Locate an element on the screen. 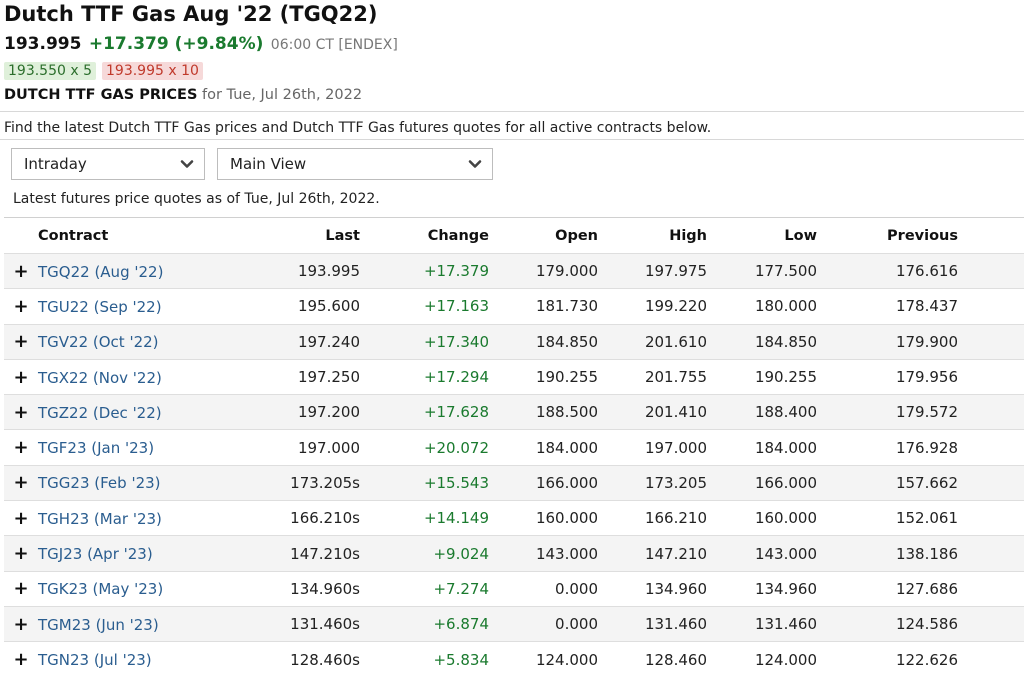 The height and width of the screenshot is (680, 1024). cell-previous: 152.061 is located at coordinates (887, 518).